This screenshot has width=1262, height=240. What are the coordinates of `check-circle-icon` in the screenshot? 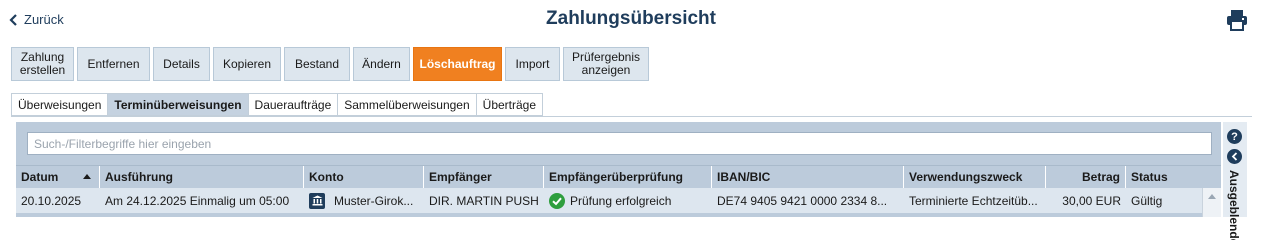 It's located at (557, 200).